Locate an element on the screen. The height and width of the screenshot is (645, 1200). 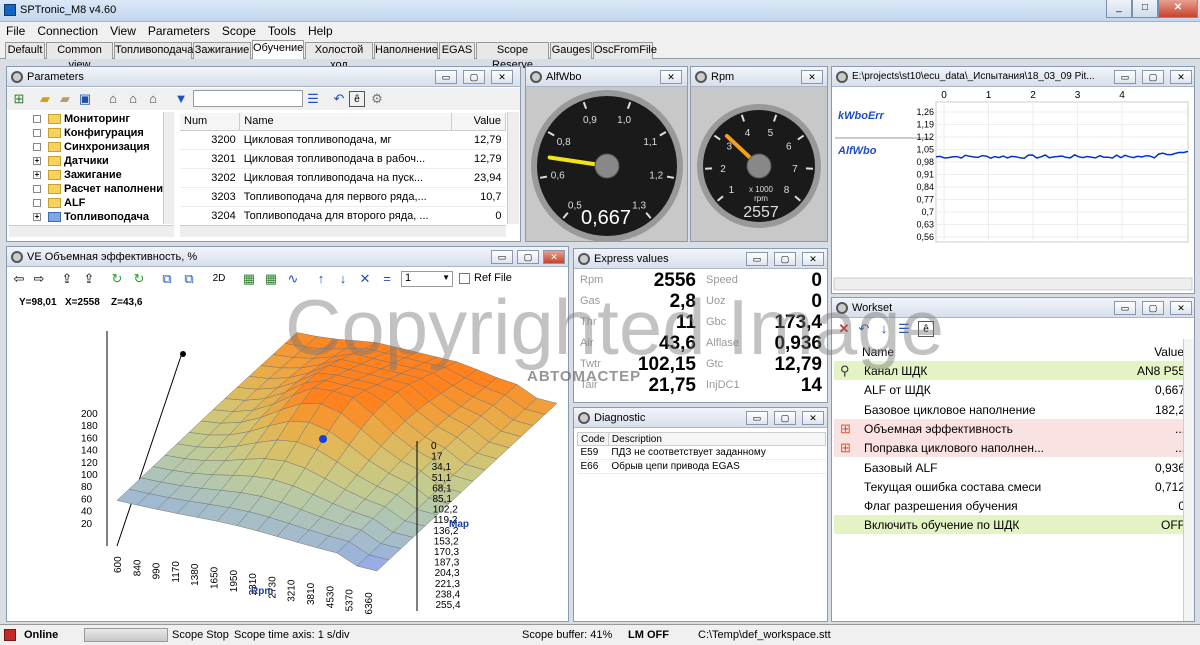
workset-row: Текущая ошибка состава смеси 0,712 is located at coordinates (1012, 486).